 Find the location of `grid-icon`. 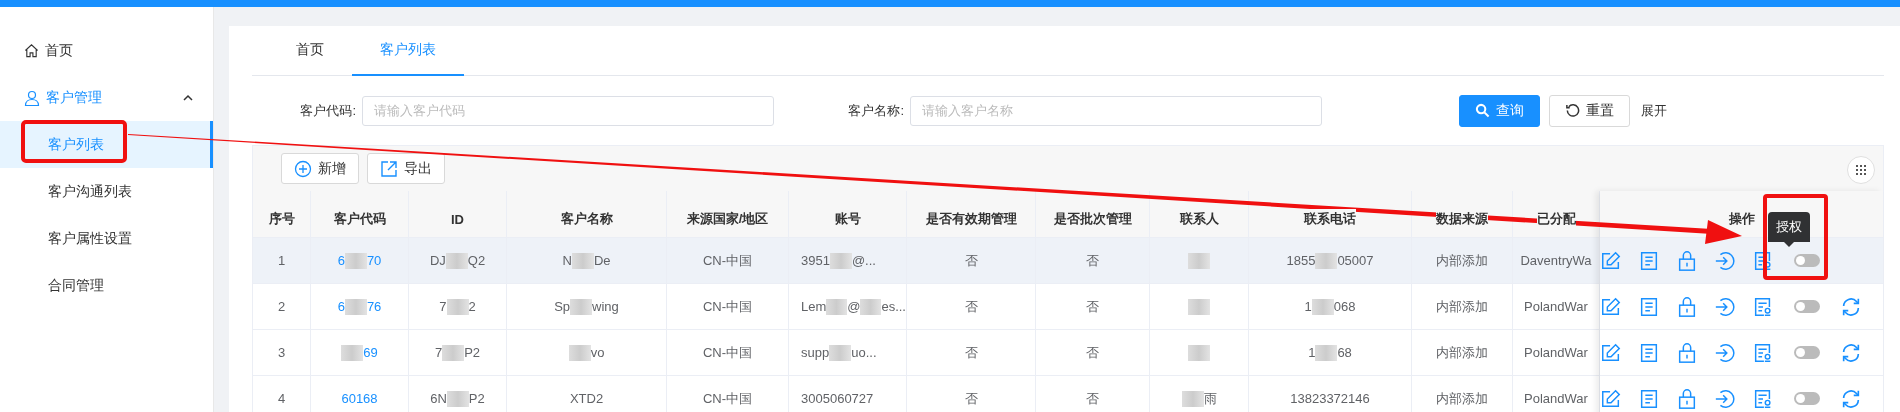

grid-icon is located at coordinates (1861, 170).